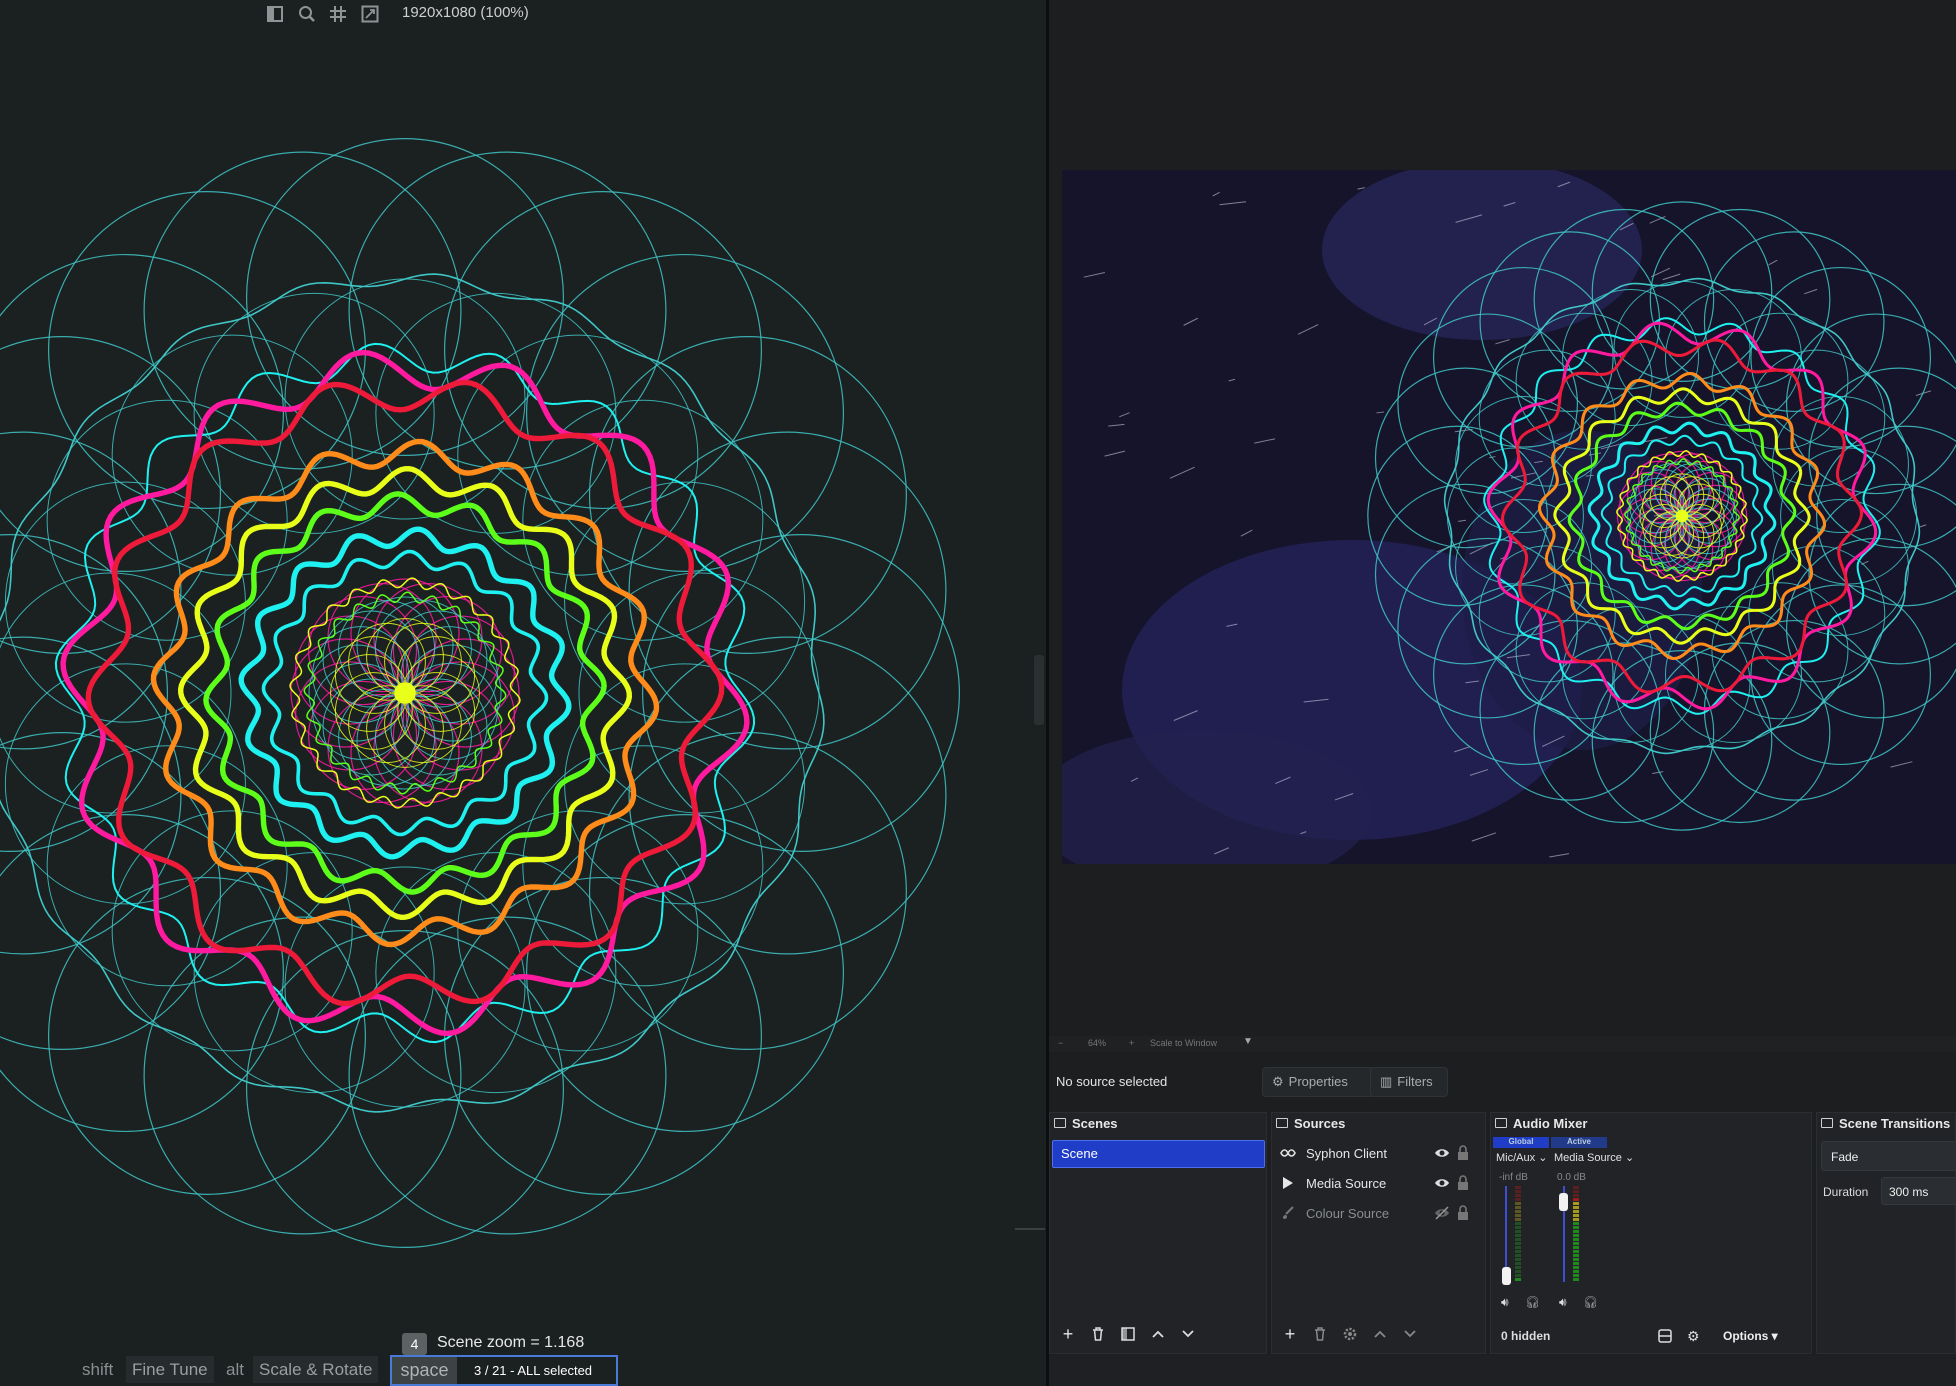 Image resolution: width=1956 pixels, height=1386 pixels. What do you see at coordinates (1521, 1157) in the screenshot?
I see `mic-aux-select: Mic/Aux ⌄` at bounding box center [1521, 1157].